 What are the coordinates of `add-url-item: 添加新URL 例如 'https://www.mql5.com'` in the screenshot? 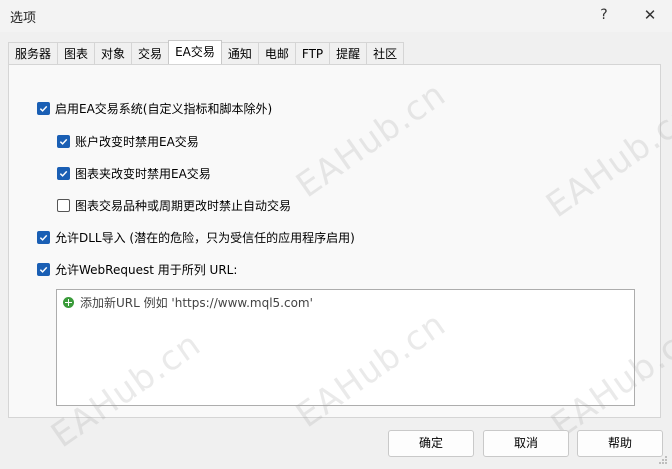 It's located at (188, 302).